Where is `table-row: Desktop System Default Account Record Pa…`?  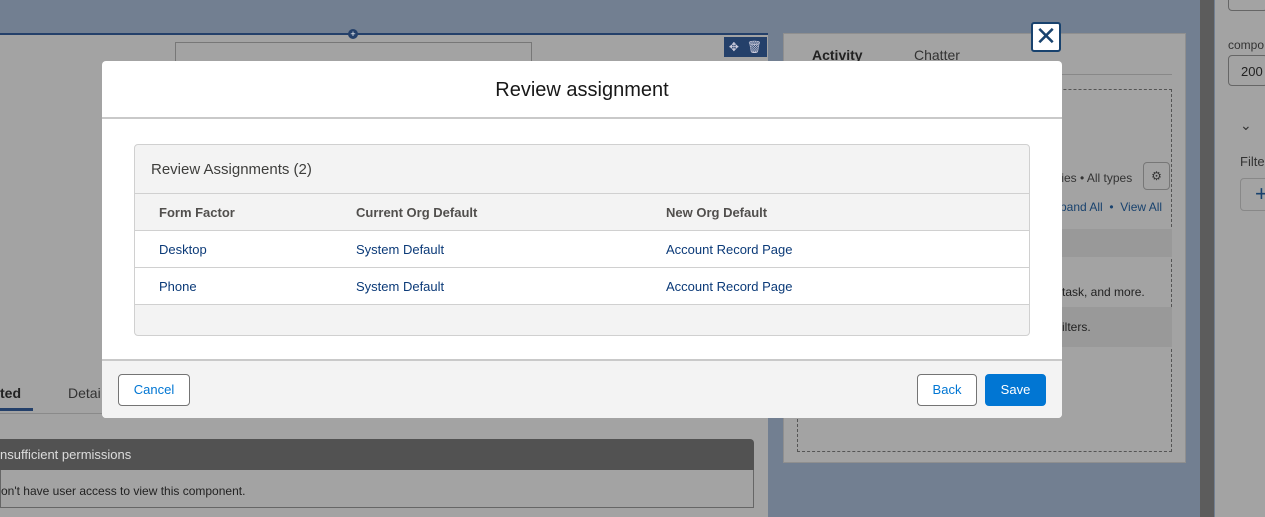 table-row: Desktop System Default Account Record Pa… is located at coordinates (582, 249).